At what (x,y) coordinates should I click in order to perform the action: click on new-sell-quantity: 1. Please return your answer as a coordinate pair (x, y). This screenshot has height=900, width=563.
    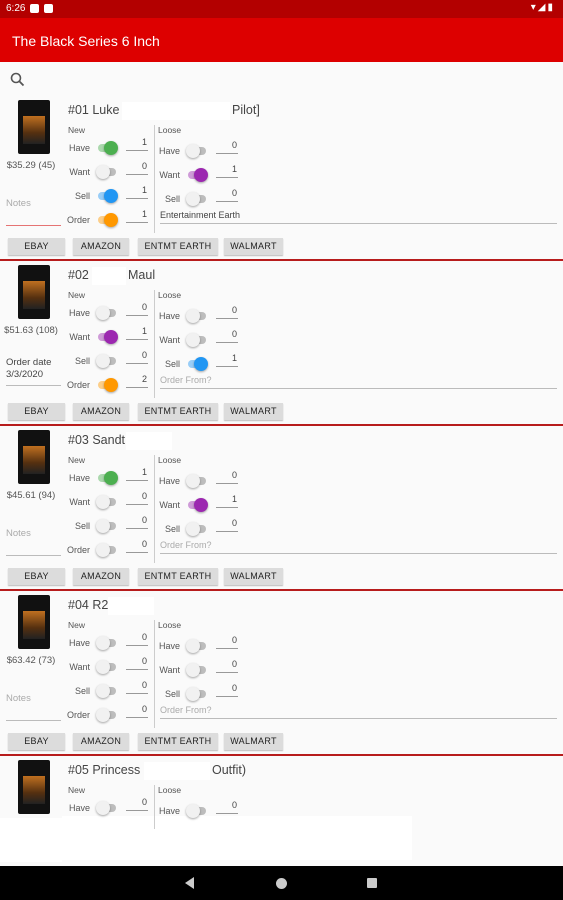
    Looking at the image, I should click on (137, 192).